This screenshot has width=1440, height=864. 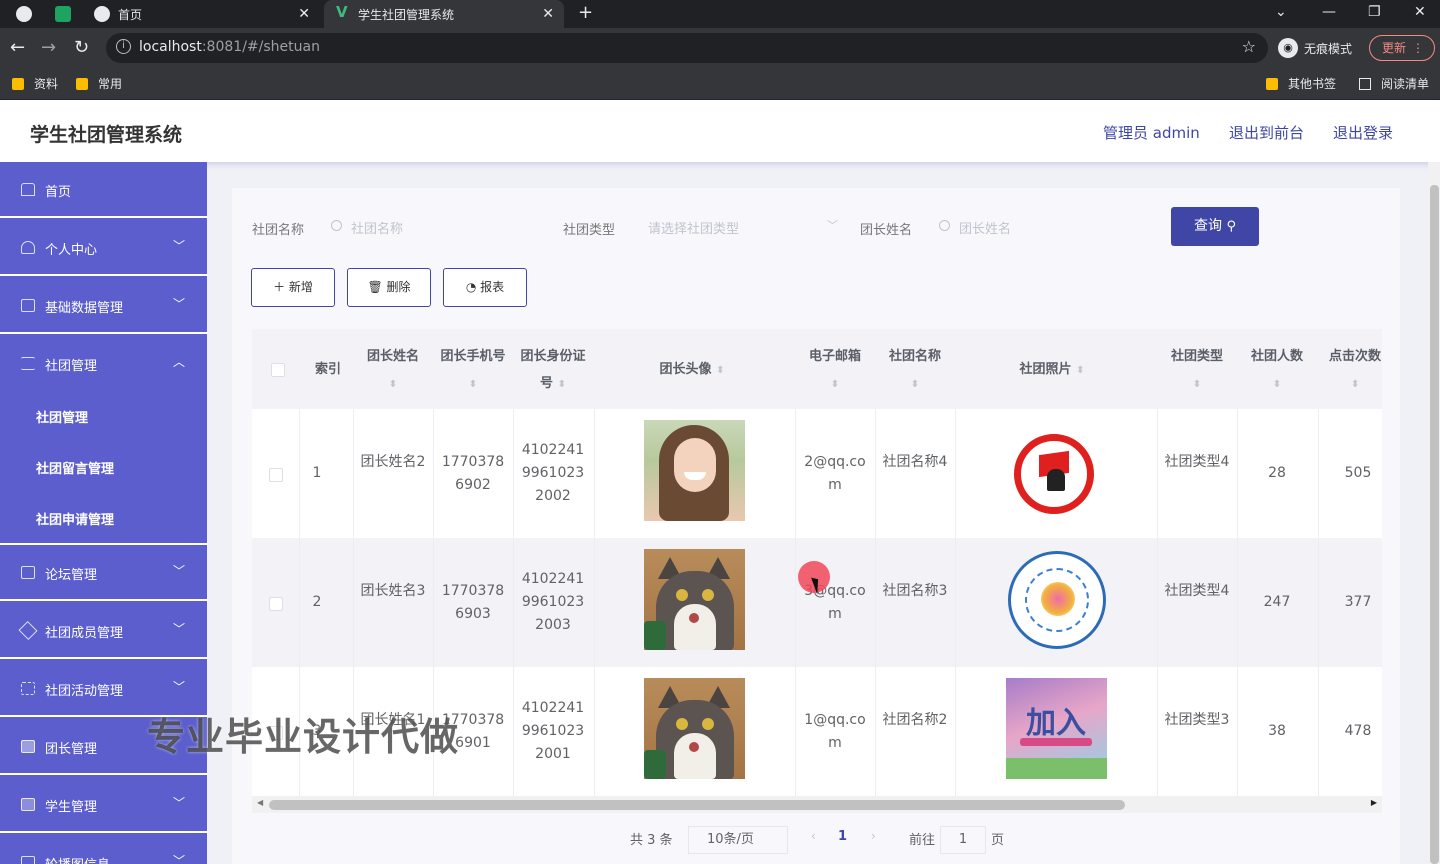 I want to click on th-leader-phone: 团长手机号 ⬍, so click(x=473, y=370).